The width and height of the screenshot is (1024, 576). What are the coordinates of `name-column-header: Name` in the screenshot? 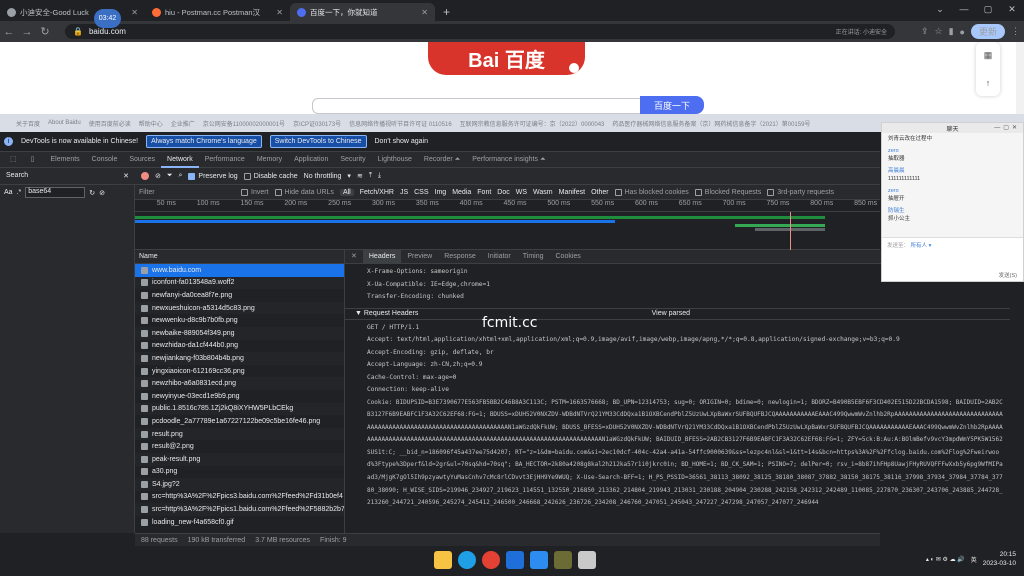 It's located at (239, 257).